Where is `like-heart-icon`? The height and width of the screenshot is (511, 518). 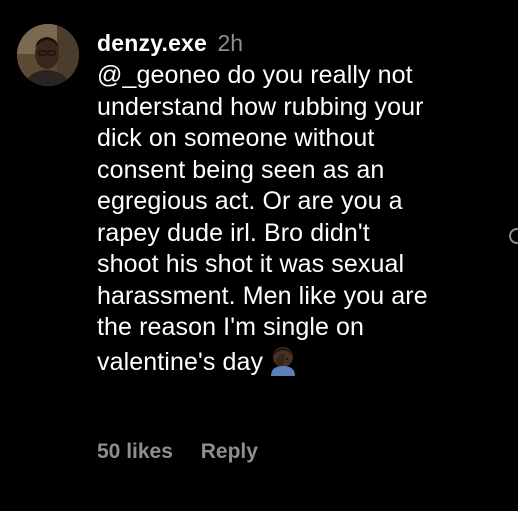 like-heart-icon is located at coordinates (513, 236).